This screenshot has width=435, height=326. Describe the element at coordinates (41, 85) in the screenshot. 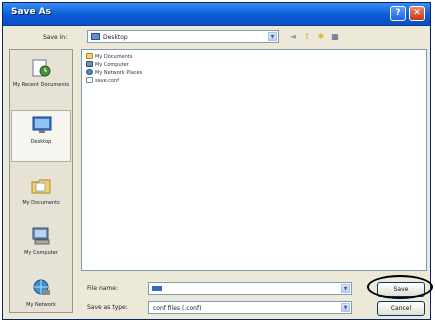

I see `place-label-recent: My Recent Documents` at that location.